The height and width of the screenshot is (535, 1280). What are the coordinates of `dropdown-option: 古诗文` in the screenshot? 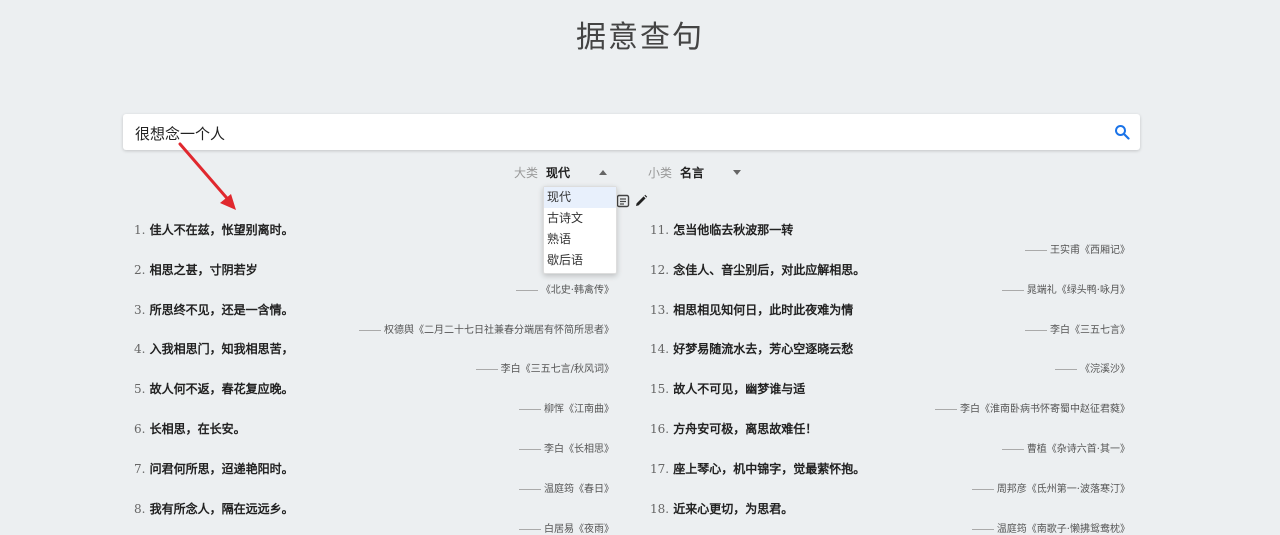 It's located at (580, 218).